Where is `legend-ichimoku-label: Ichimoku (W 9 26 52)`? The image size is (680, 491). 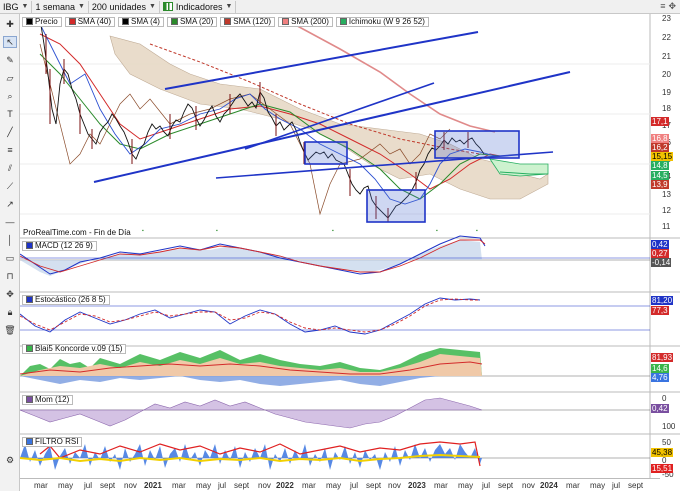 legend-ichimoku-label: Ichimoku (W 9 26 52) is located at coordinates (386, 21).